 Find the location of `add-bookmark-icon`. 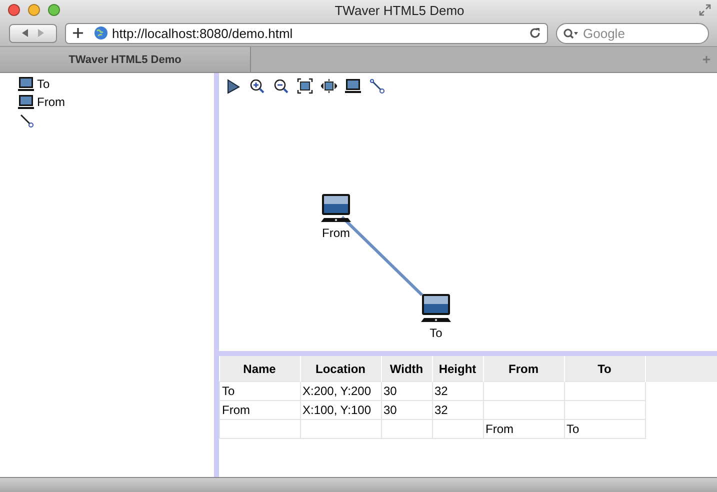

add-bookmark-icon is located at coordinates (78, 33).